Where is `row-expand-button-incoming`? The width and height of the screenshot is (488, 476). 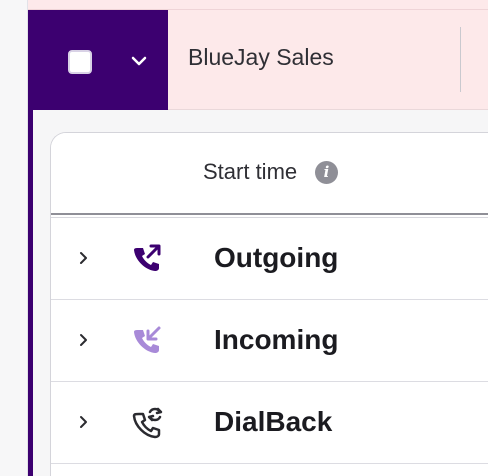 row-expand-button-incoming is located at coordinates (83, 340).